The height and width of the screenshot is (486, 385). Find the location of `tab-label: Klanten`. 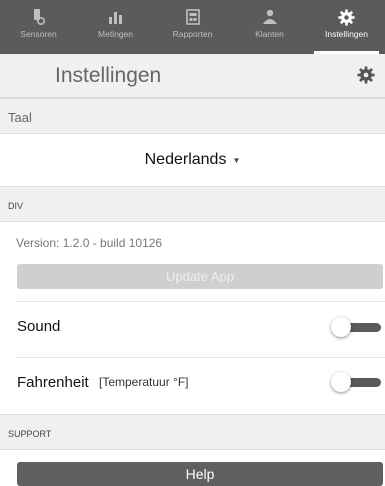

tab-label: Klanten is located at coordinates (269, 34).